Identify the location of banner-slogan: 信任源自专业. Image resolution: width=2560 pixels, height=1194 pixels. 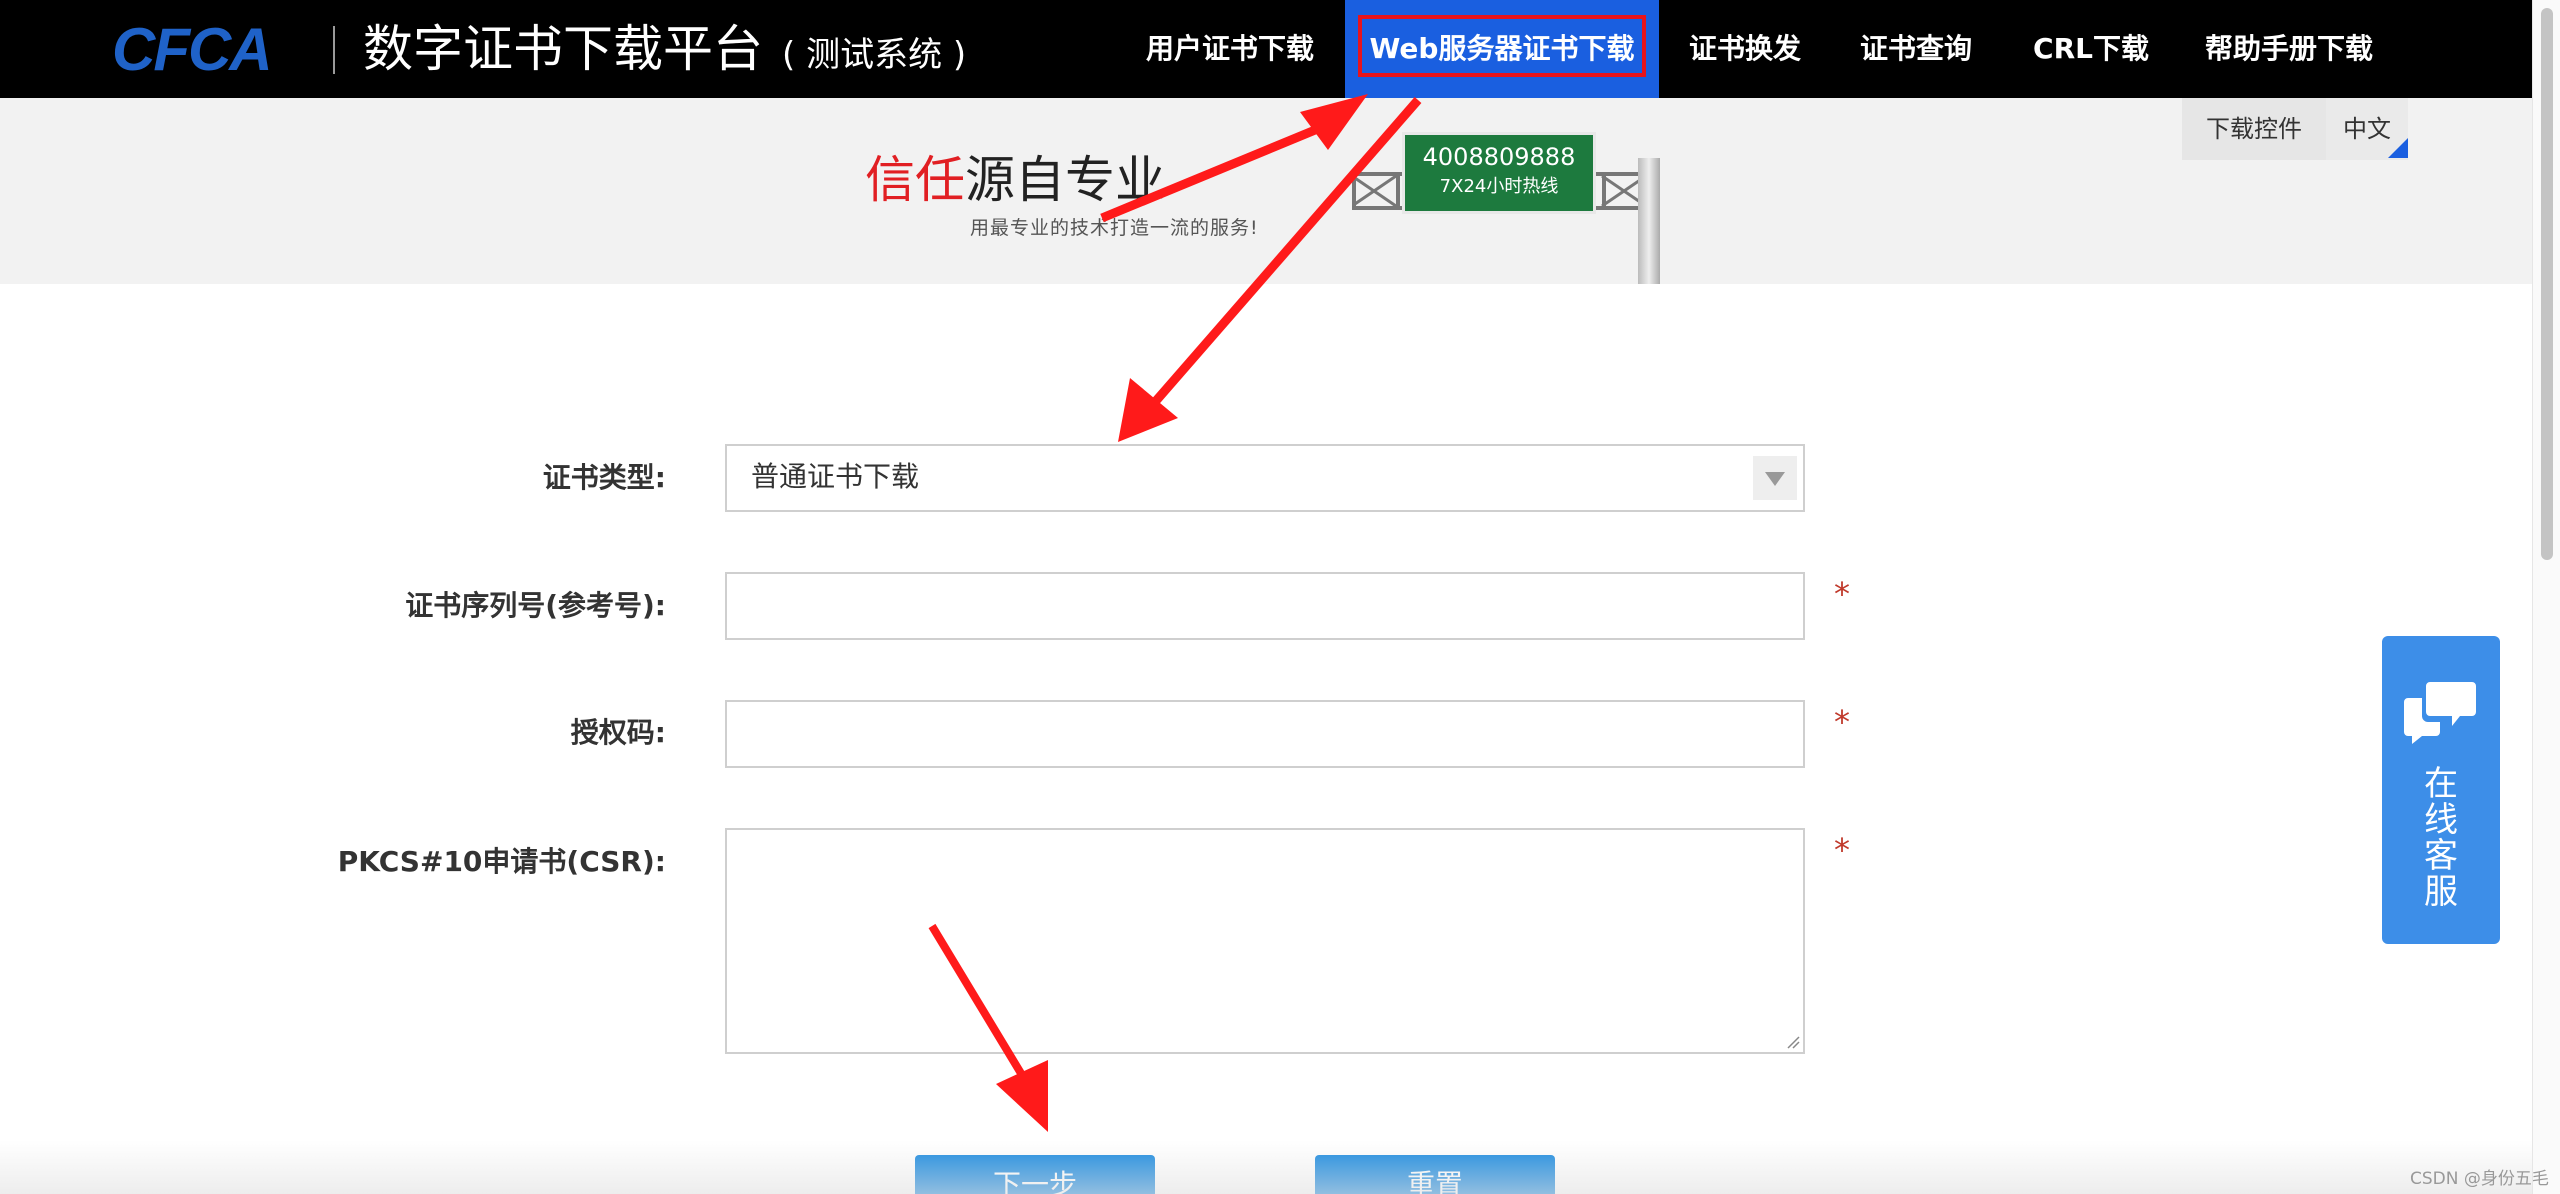
(1015, 180).